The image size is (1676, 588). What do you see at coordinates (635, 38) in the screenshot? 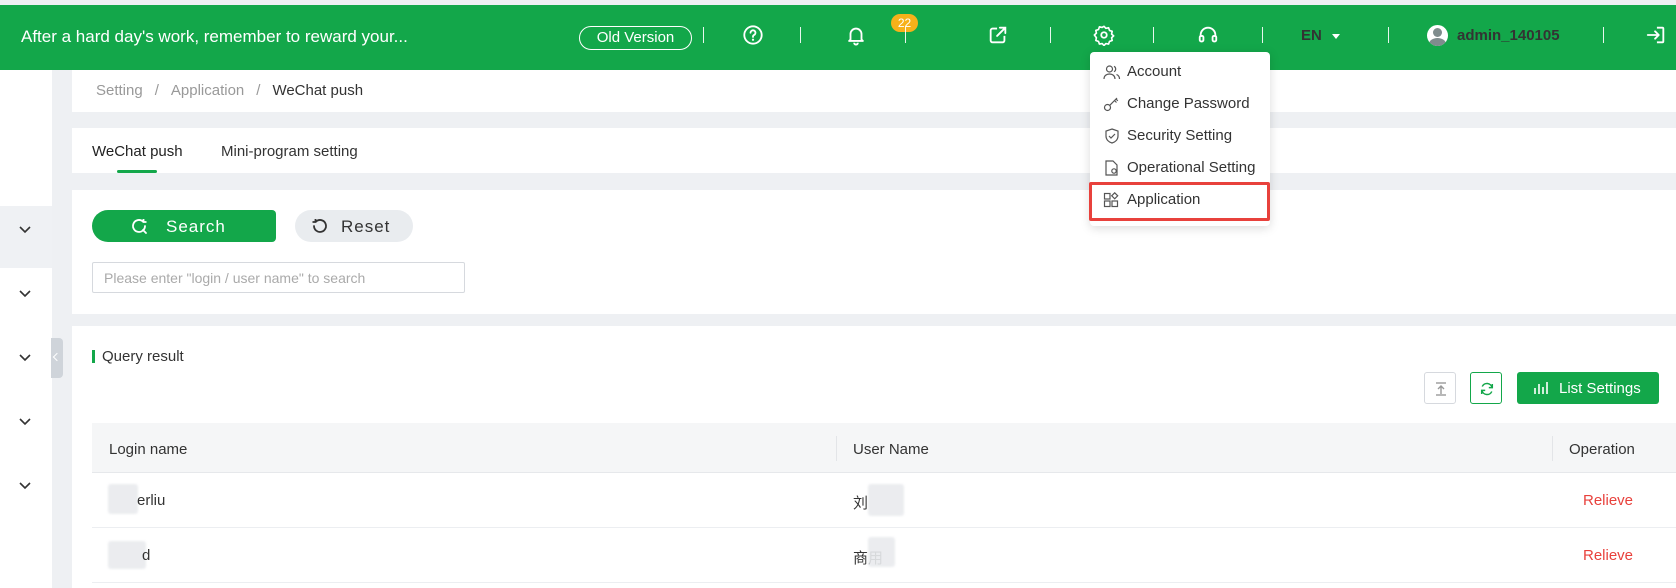
I see `old-version-button: Old Version` at bounding box center [635, 38].